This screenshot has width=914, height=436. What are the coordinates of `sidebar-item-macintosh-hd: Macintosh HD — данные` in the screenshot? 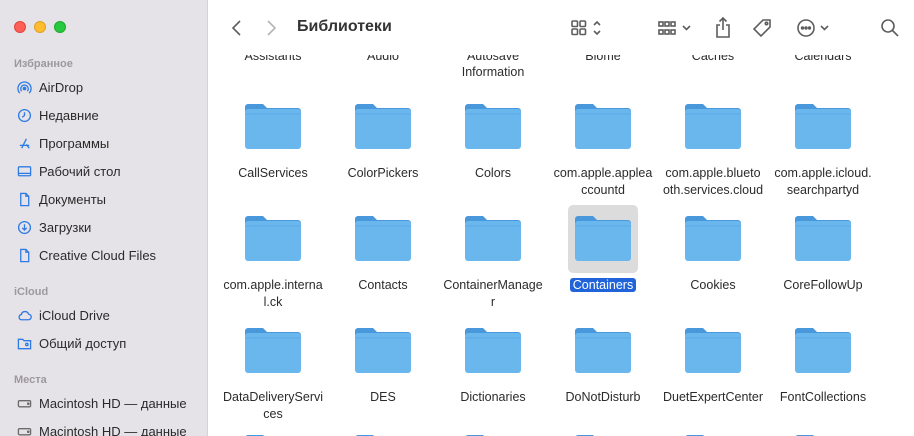 It's located at (105, 403).